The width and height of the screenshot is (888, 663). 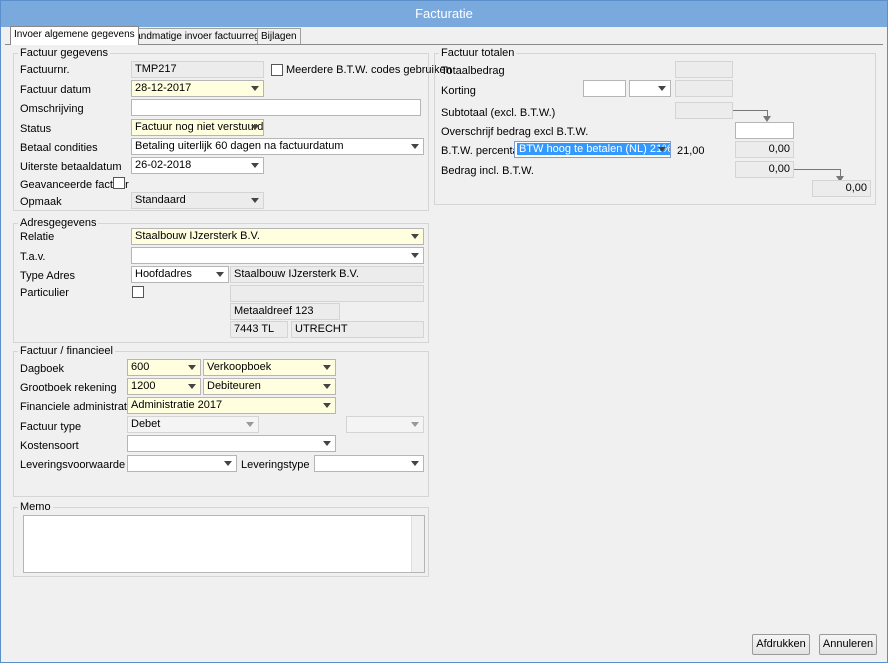 What do you see at coordinates (197, 69) in the screenshot?
I see `factuurnr-field: TMP217` at bounding box center [197, 69].